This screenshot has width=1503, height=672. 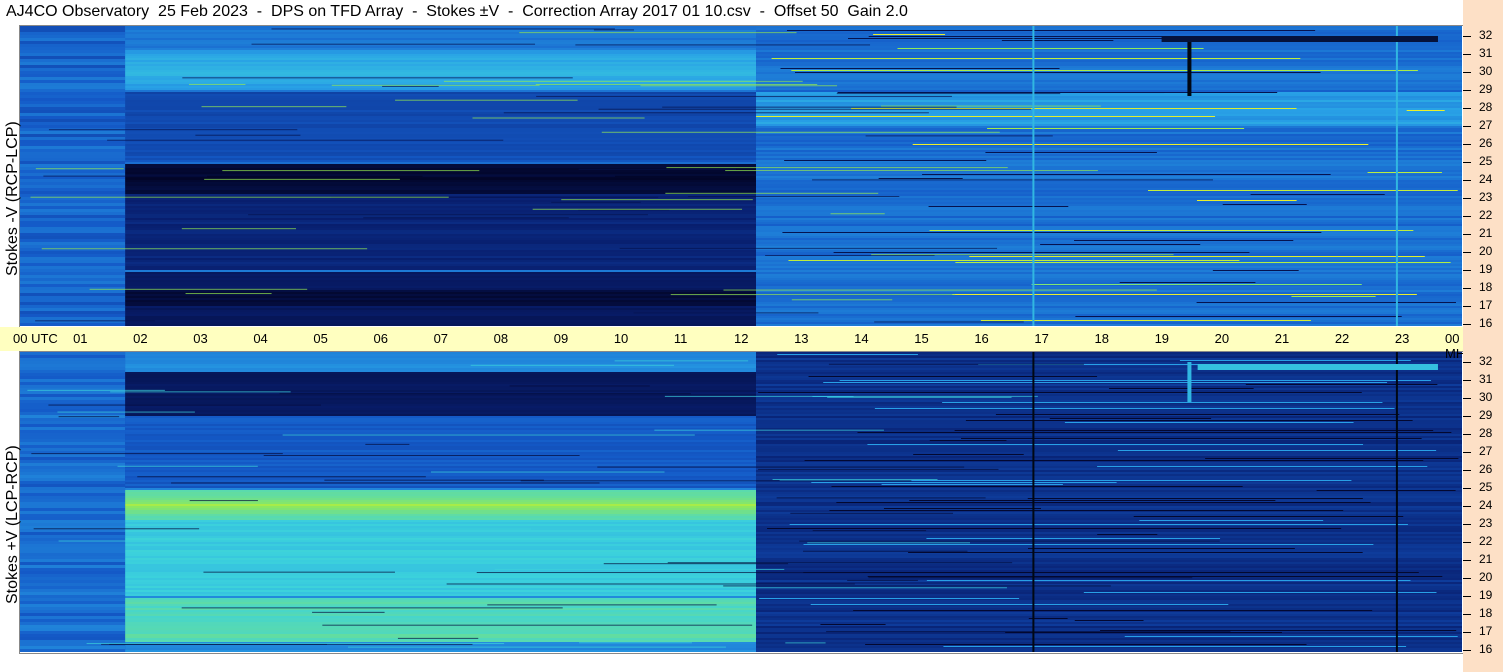 I want to click on top-ylabel: Stokes -V (RCP-LCP), so click(x=12, y=198).